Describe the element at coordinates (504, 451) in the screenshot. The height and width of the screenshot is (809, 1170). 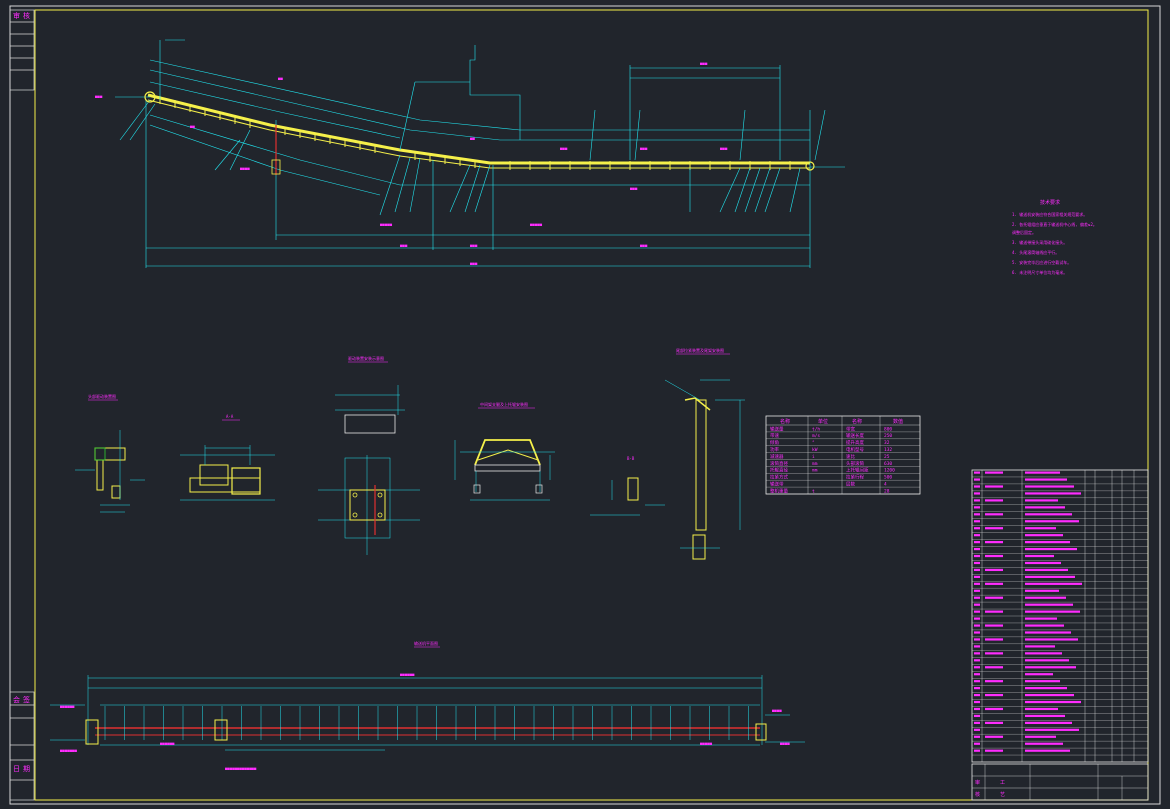
I see `detail-idler-frame: 中间架支腿及上托辊安装图` at that location.